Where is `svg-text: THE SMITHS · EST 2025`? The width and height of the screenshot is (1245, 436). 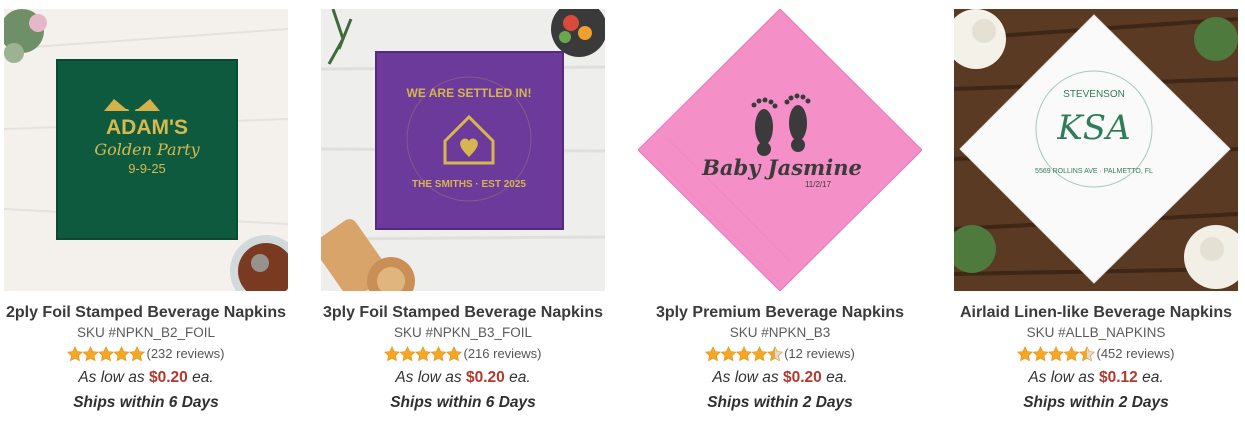 svg-text: THE SMITHS · EST 2025 is located at coordinates (469, 184).